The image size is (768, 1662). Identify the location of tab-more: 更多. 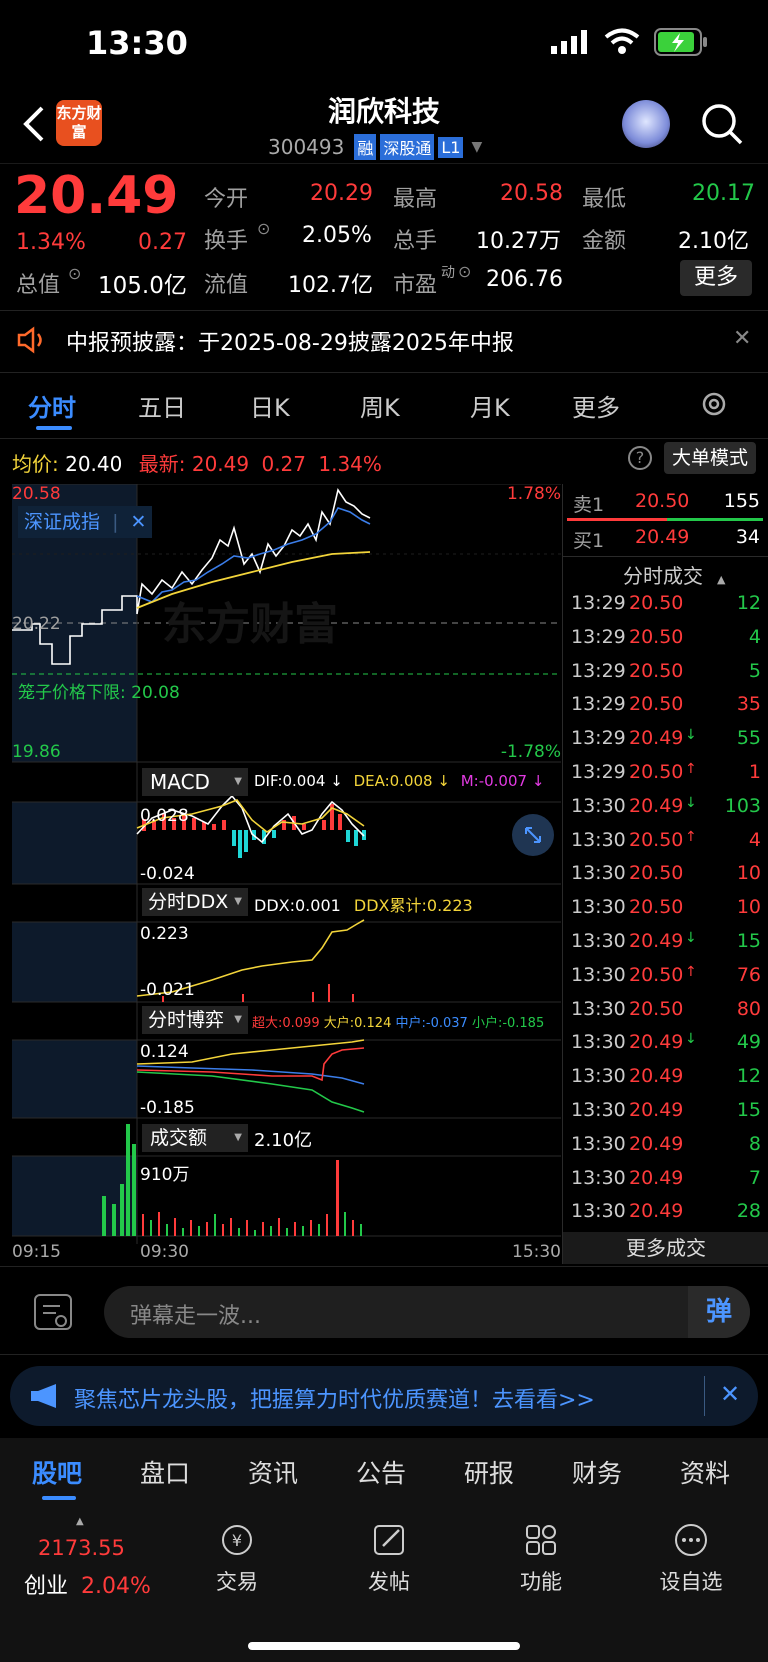
(596, 405).